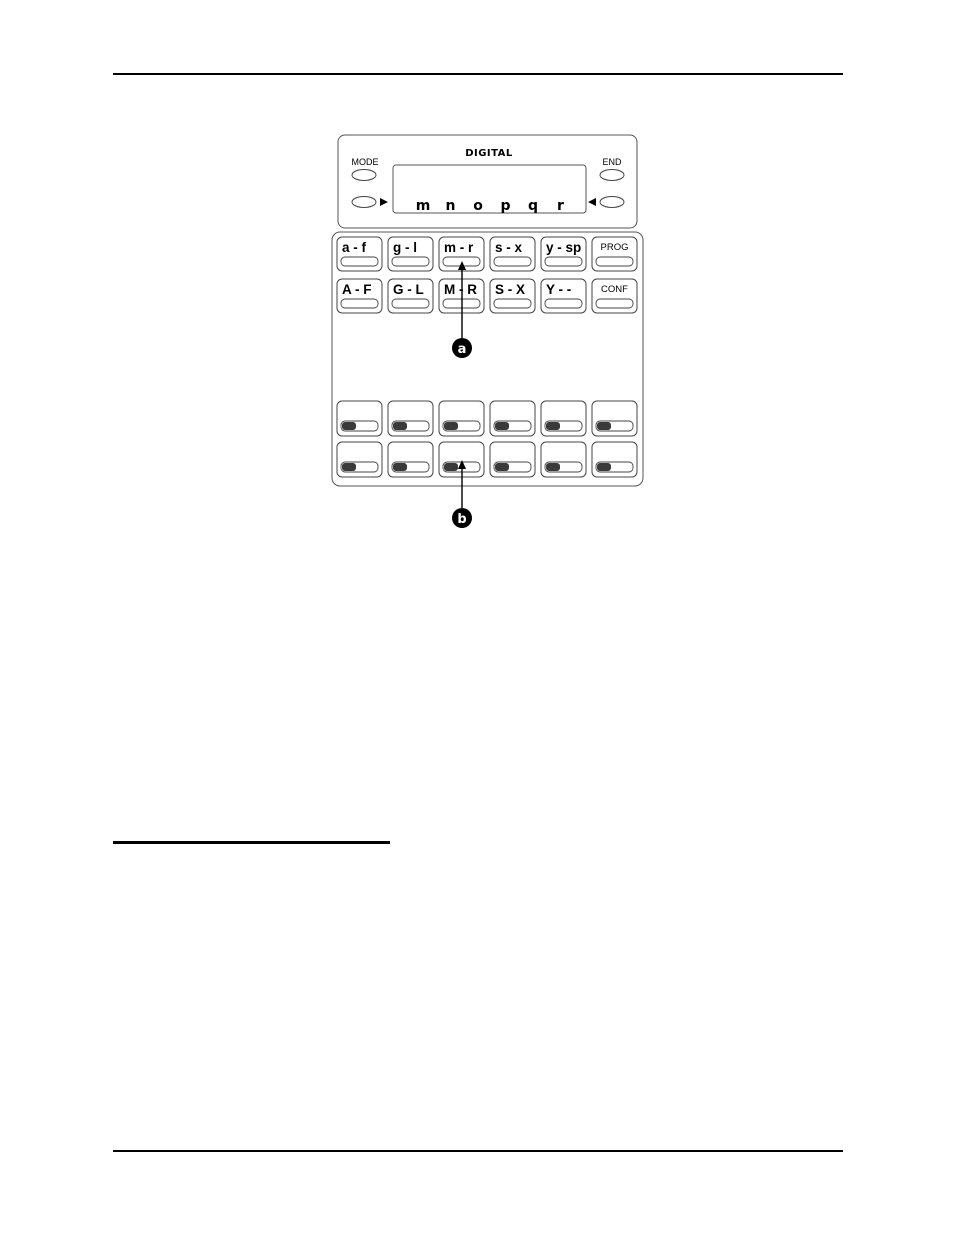  I want to click on key-label: g - l, so click(405, 247).